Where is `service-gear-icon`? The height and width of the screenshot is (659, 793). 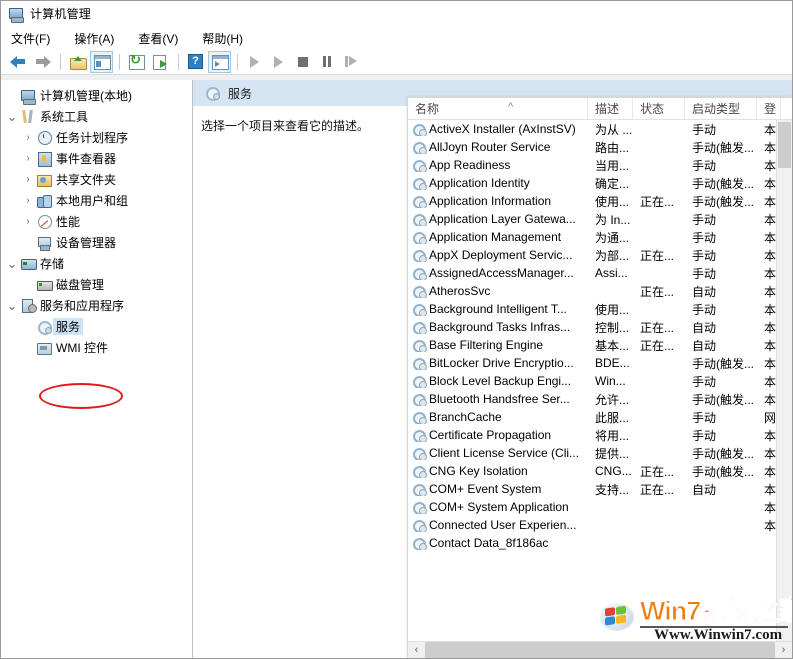 service-gear-icon is located at coordinates (419, 453).